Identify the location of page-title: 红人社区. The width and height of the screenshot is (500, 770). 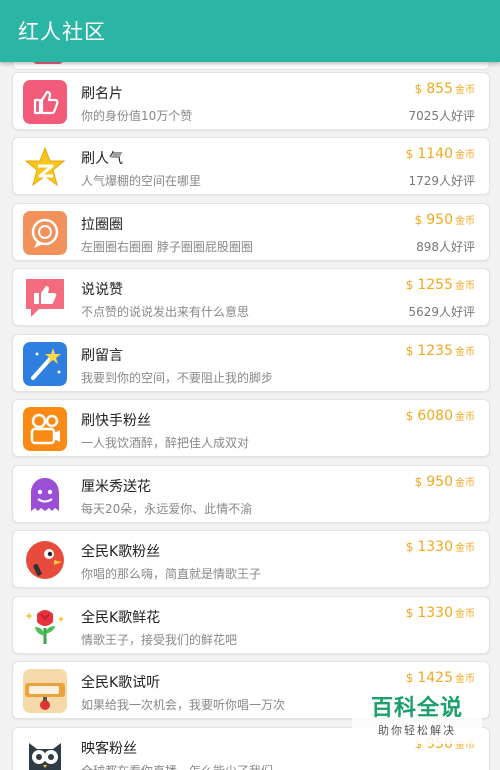
(62, 32).